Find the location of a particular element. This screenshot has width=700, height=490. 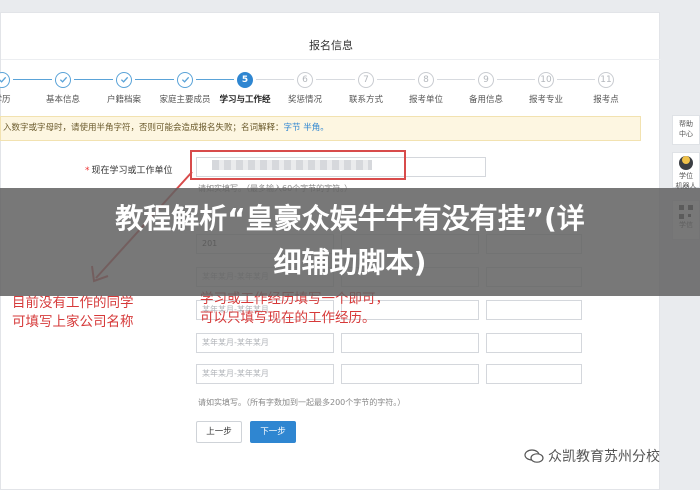

watermark: 众凯教育苏州分校 is located at coordinates (592, 456).